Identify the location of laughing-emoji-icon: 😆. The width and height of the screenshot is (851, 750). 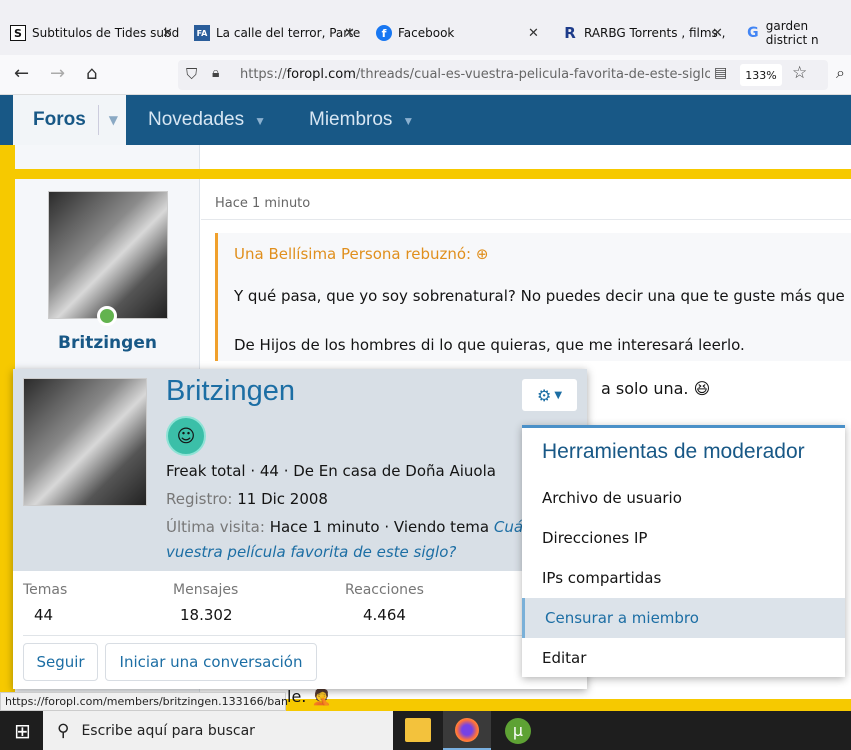
(702, 388).